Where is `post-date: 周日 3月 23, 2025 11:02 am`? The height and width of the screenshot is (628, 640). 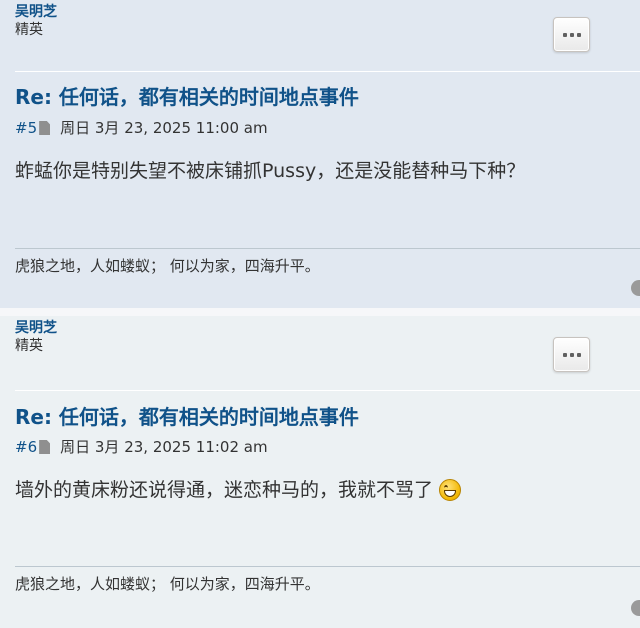
post-date: 周日 3月 23, 2025 11:02 am is located at coordinates (164, 447).